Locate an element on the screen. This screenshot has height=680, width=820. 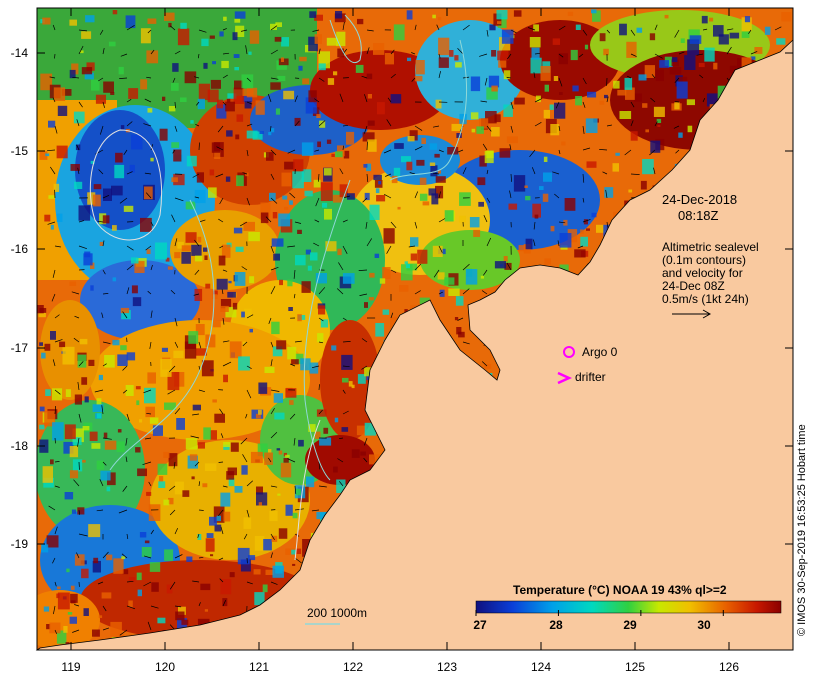
colorbar-tick-label: 27 is located at coordinates (480, 625).